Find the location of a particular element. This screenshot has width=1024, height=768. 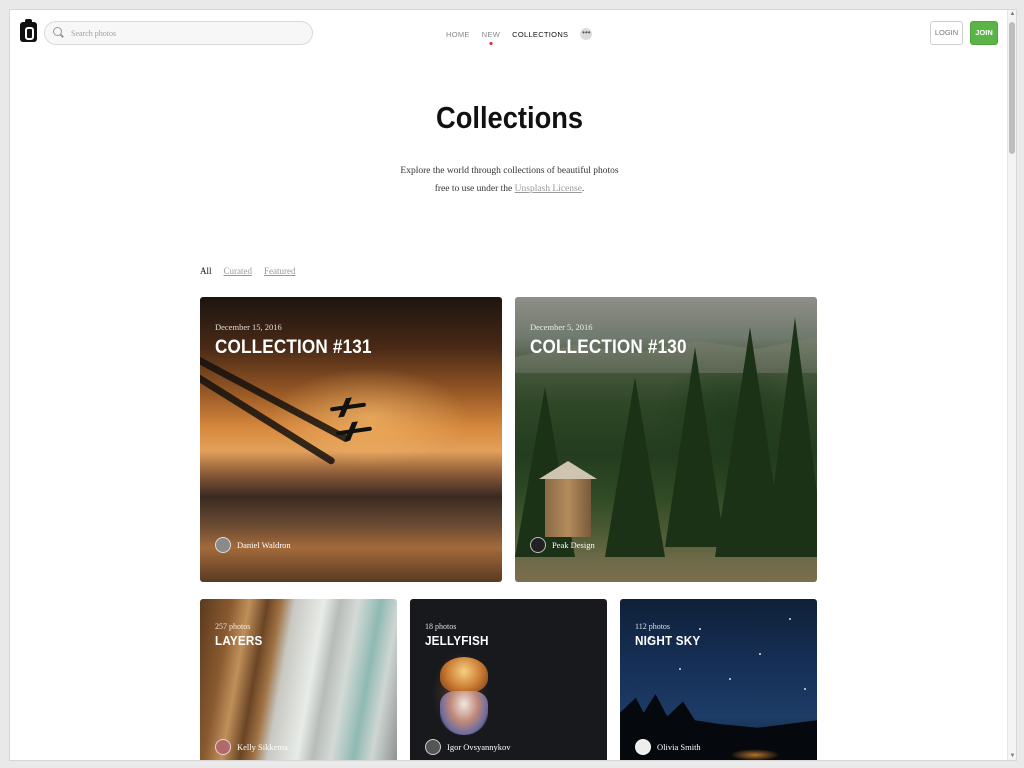

card-author: Igor Ovsyannykov is located at coordinates (468, 747).